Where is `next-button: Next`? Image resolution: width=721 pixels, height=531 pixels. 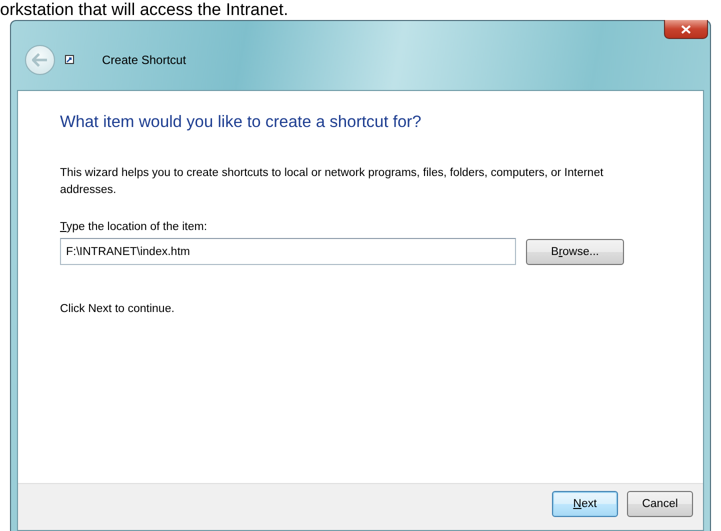 next-button: Next is located at coordinates (585, 504).